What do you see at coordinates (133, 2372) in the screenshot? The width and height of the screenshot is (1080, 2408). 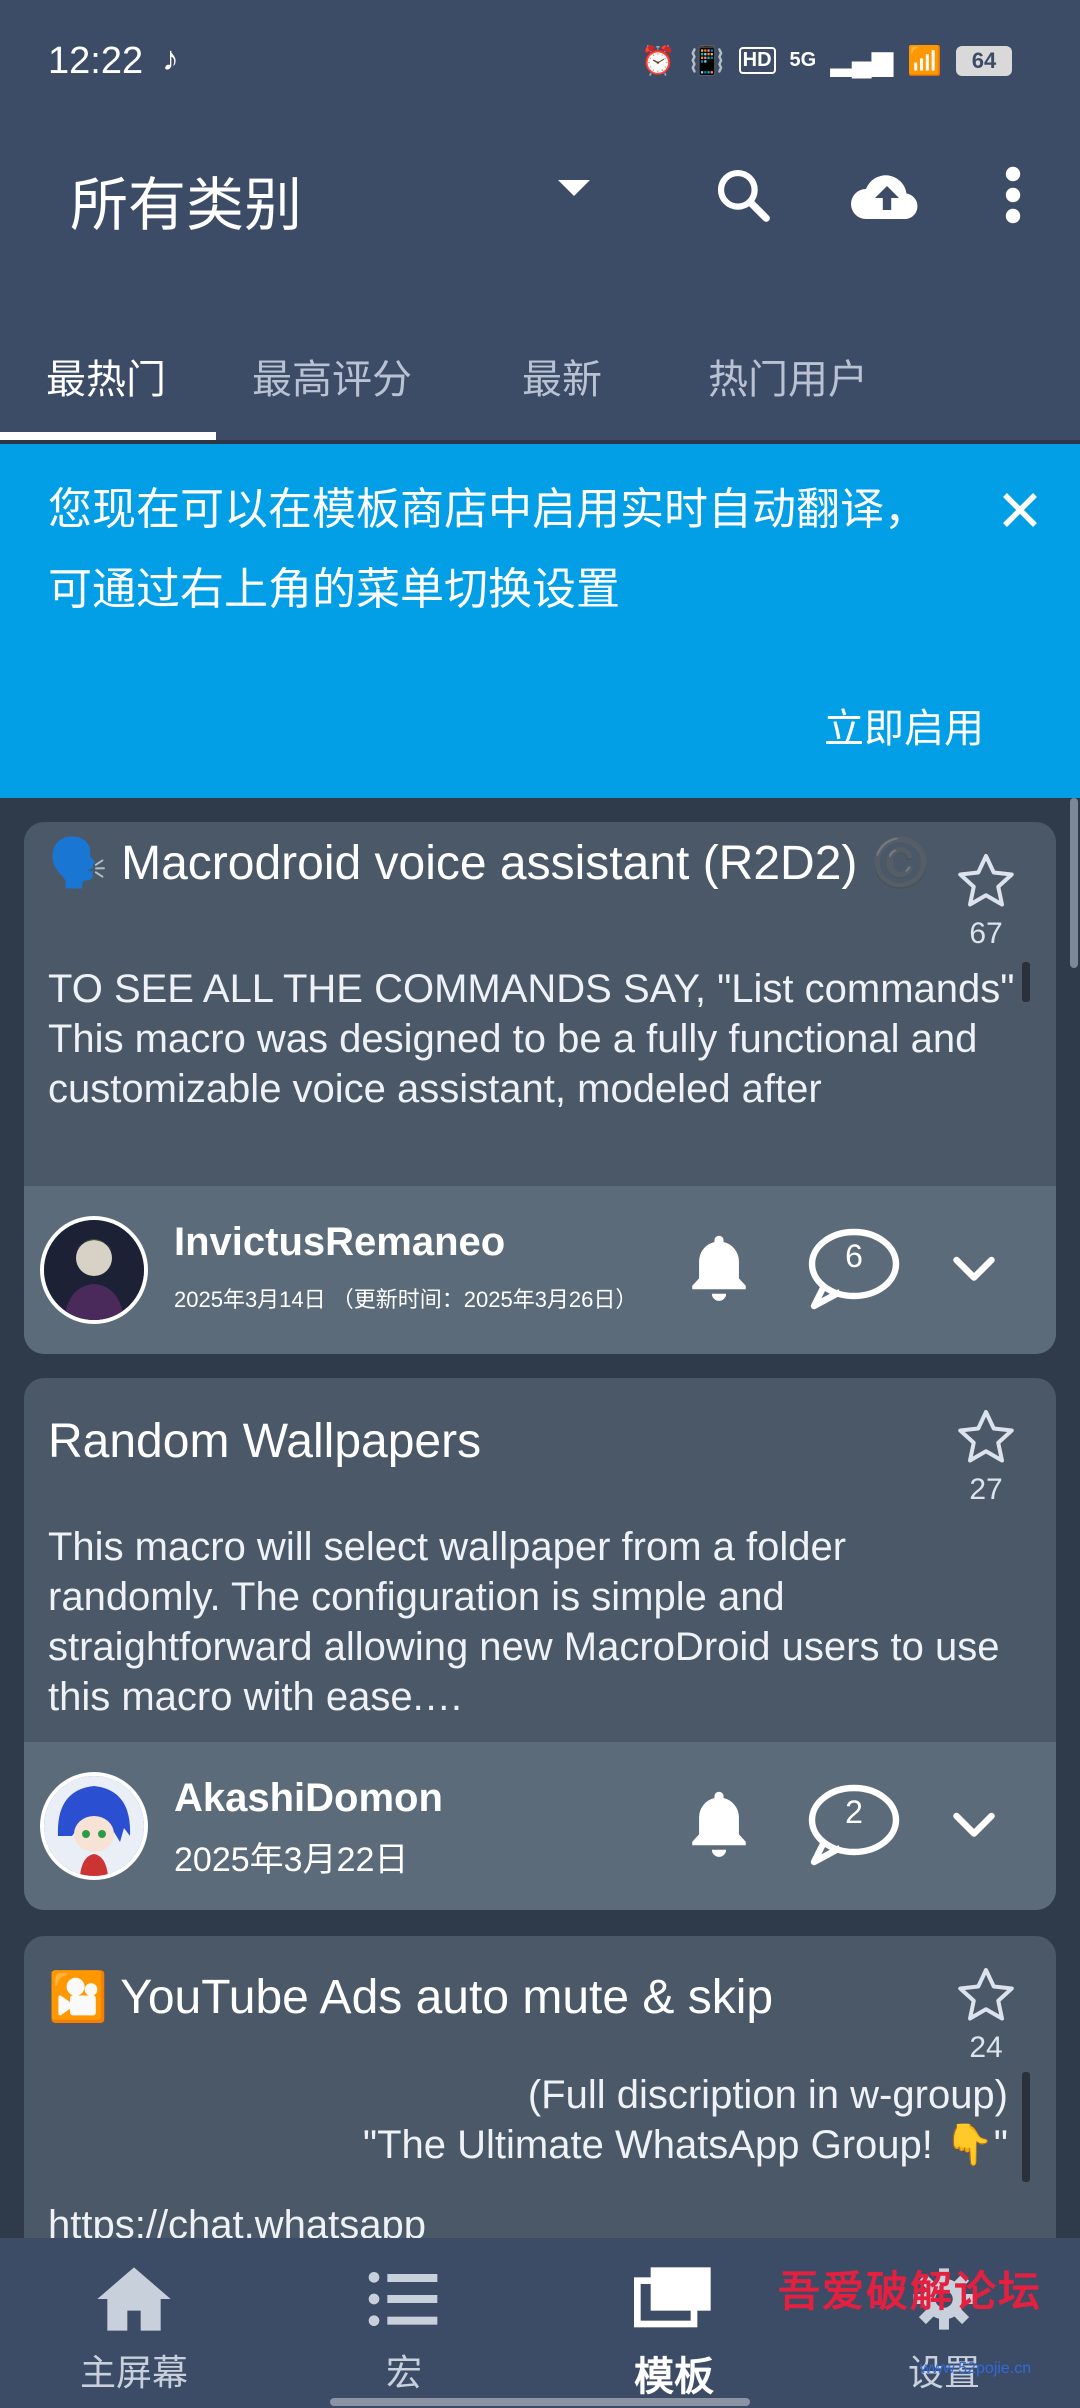 I see `nav-label: 主屏幕` at bounding box center [133, 2372].